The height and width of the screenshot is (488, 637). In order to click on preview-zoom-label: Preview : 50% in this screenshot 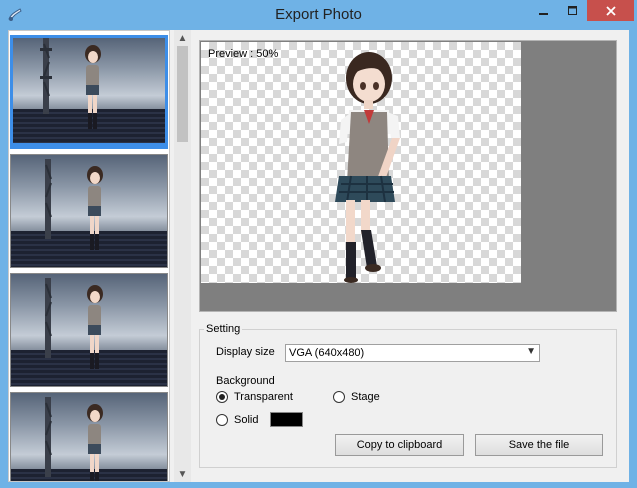, I will do `click(243, 54)`.